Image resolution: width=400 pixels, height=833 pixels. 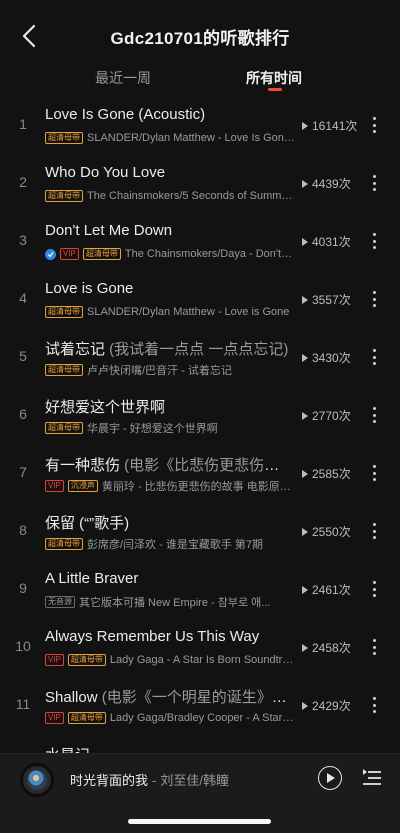 What do you see at coordinates (71, 697) in the screenshot?
I see `song-title-text: Shallow` at bounding box center [71, 697].